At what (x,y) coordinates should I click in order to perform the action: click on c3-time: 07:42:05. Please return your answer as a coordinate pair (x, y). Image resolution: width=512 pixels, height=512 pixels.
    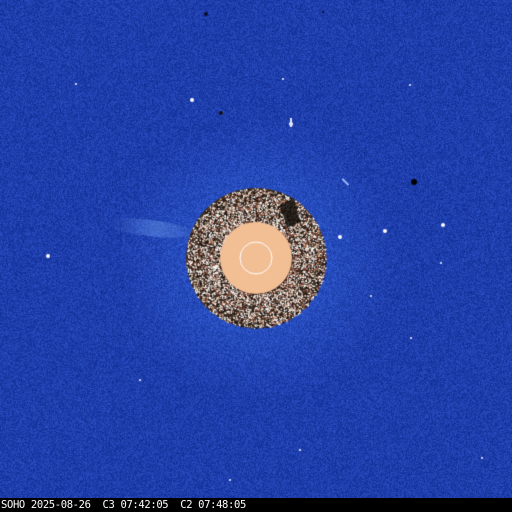
    Looking at the image, I should click on (144, 505).